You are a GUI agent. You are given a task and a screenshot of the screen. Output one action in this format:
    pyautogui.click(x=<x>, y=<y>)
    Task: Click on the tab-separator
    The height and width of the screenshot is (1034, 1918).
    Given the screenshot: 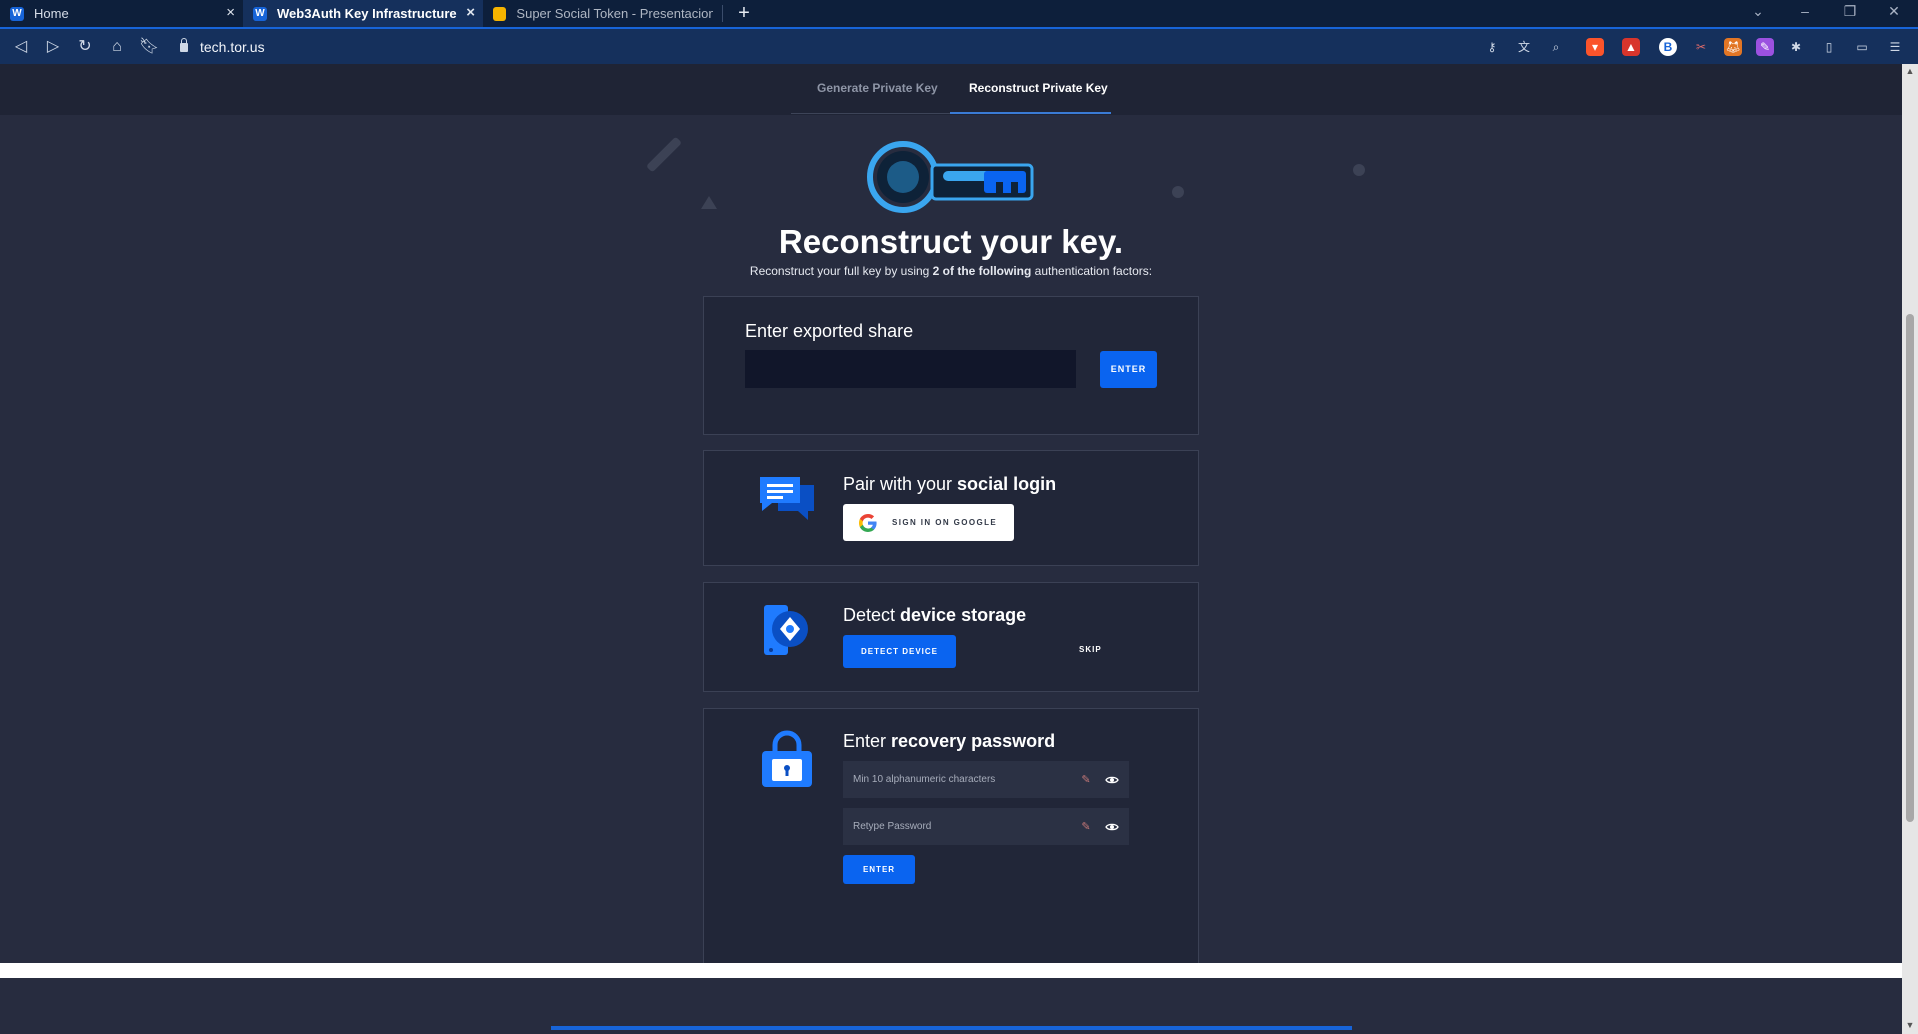 What is the action you would take?
    pyautogui.click(x=722, y=13)
    